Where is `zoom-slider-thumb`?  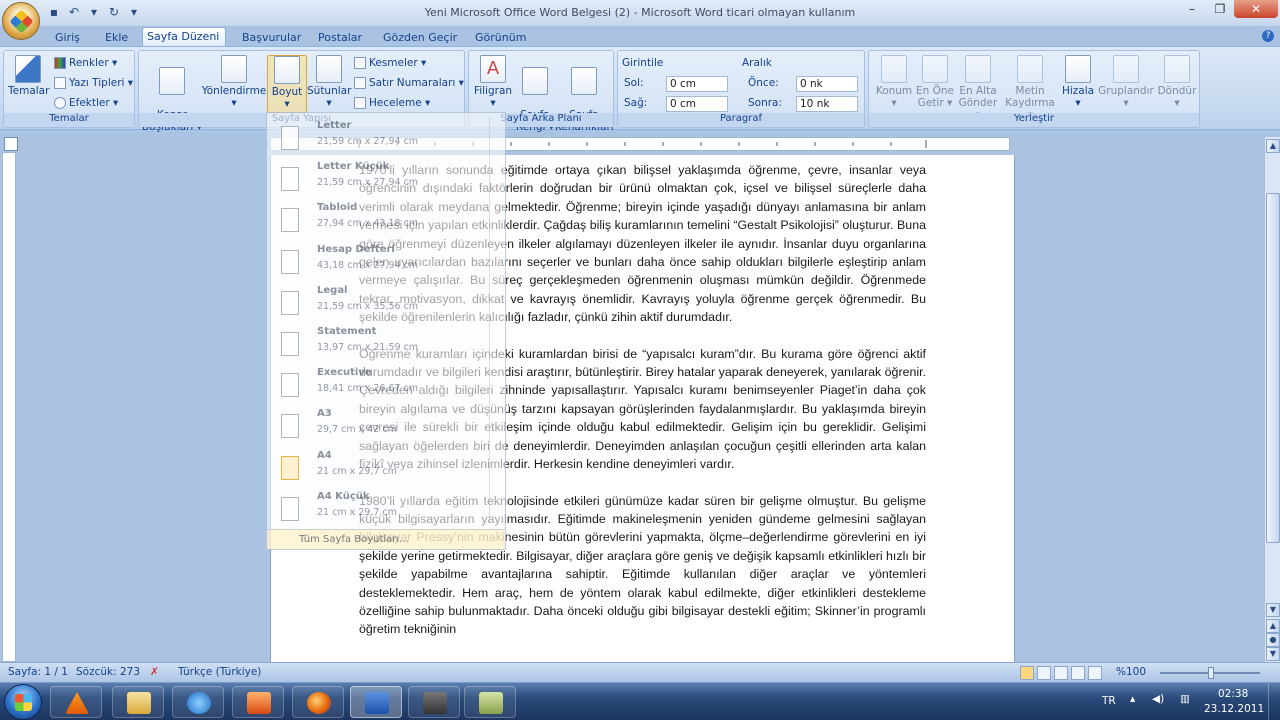
zoom-slider-thumb is located at coordinates (1211, 673).